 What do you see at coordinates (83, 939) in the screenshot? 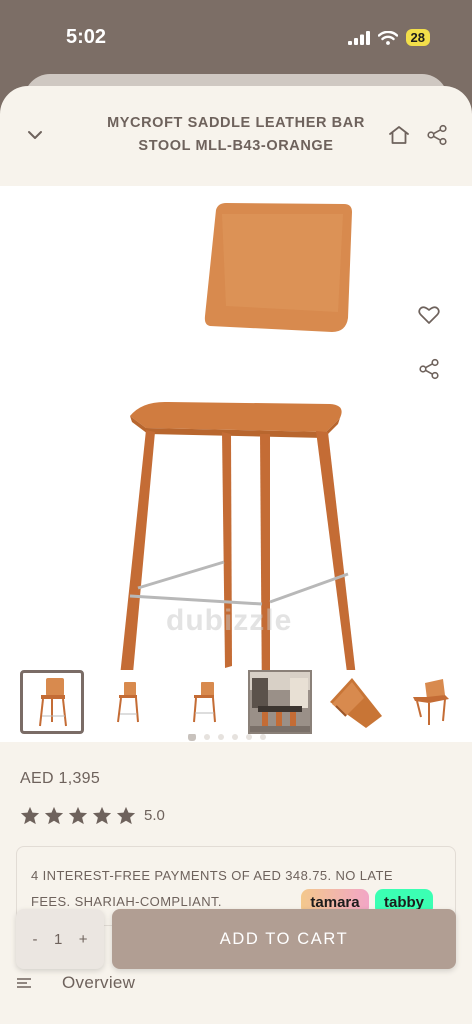
I see `qty-plus-button: +` at bounding box center [83, 939].